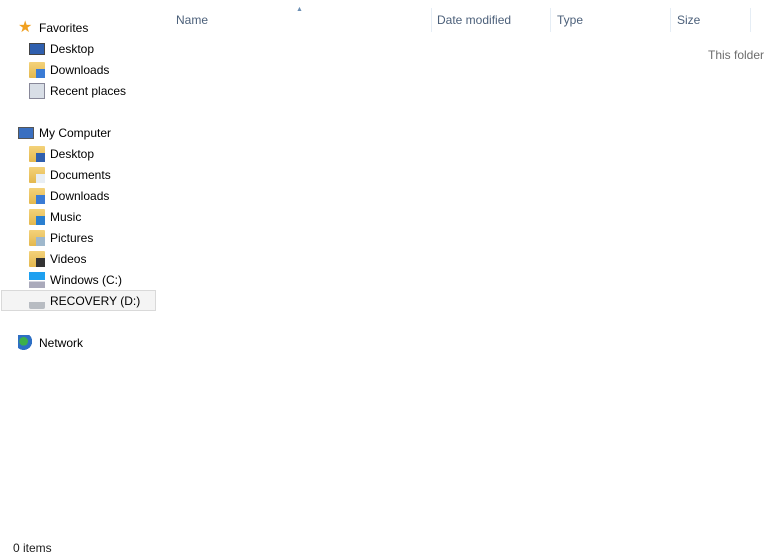  Describe the element at coordinates (61, 342) in the screenshot. I see `nav-label: Network` at that location.